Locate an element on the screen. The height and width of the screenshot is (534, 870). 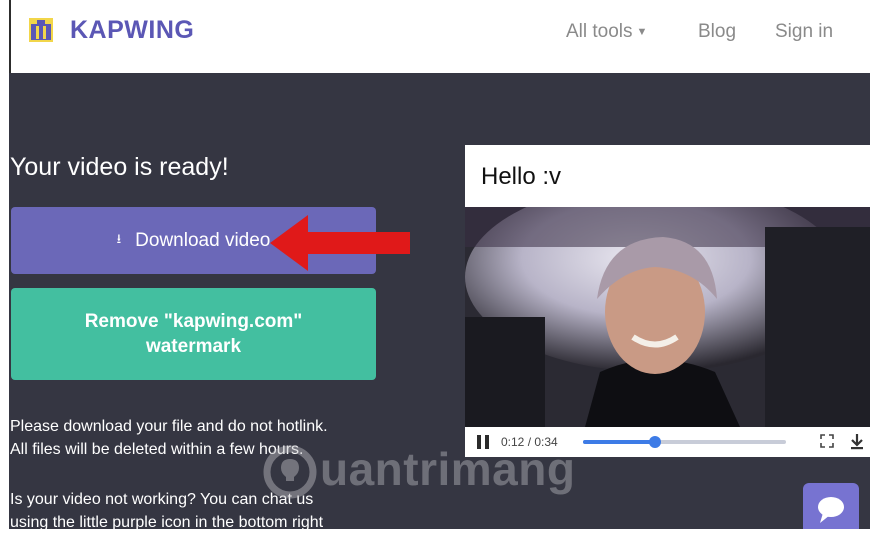
fullscreen-icon is located at coordinates (827, 441).